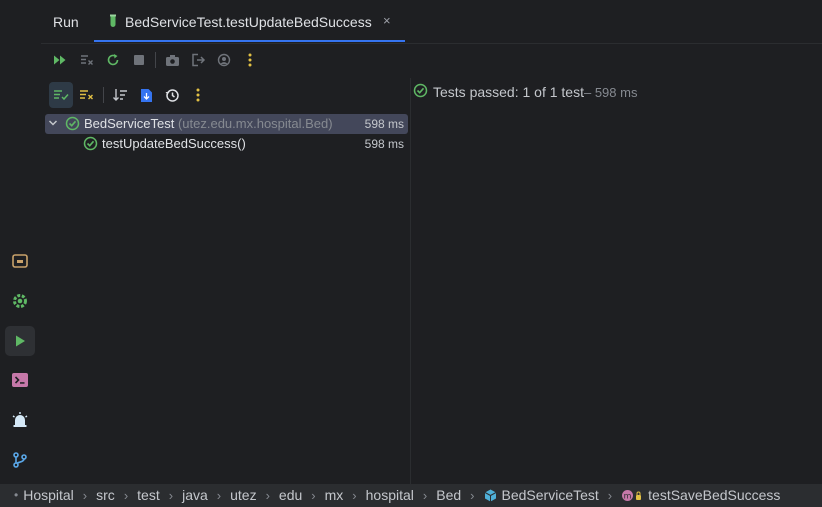 This screenshot has height=507, width=822. What do you see at coordinates (87, 60) in the screenshot?
I see `rerun-failed-icon` at bounding box center [87, 60].